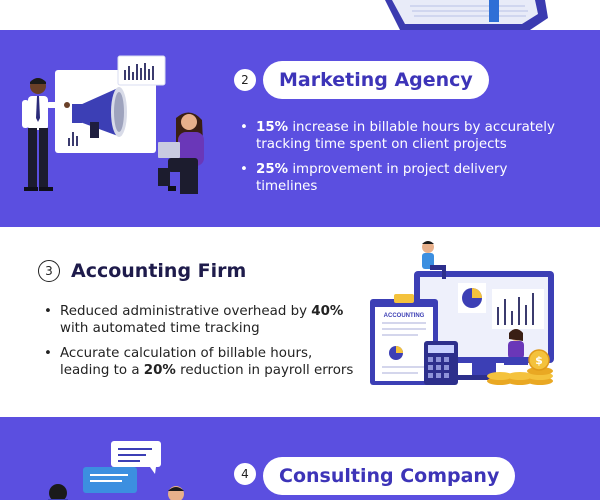 The width and height of the screenshot is (600, 500). I want to click on woman-figure, so click(181, 153).